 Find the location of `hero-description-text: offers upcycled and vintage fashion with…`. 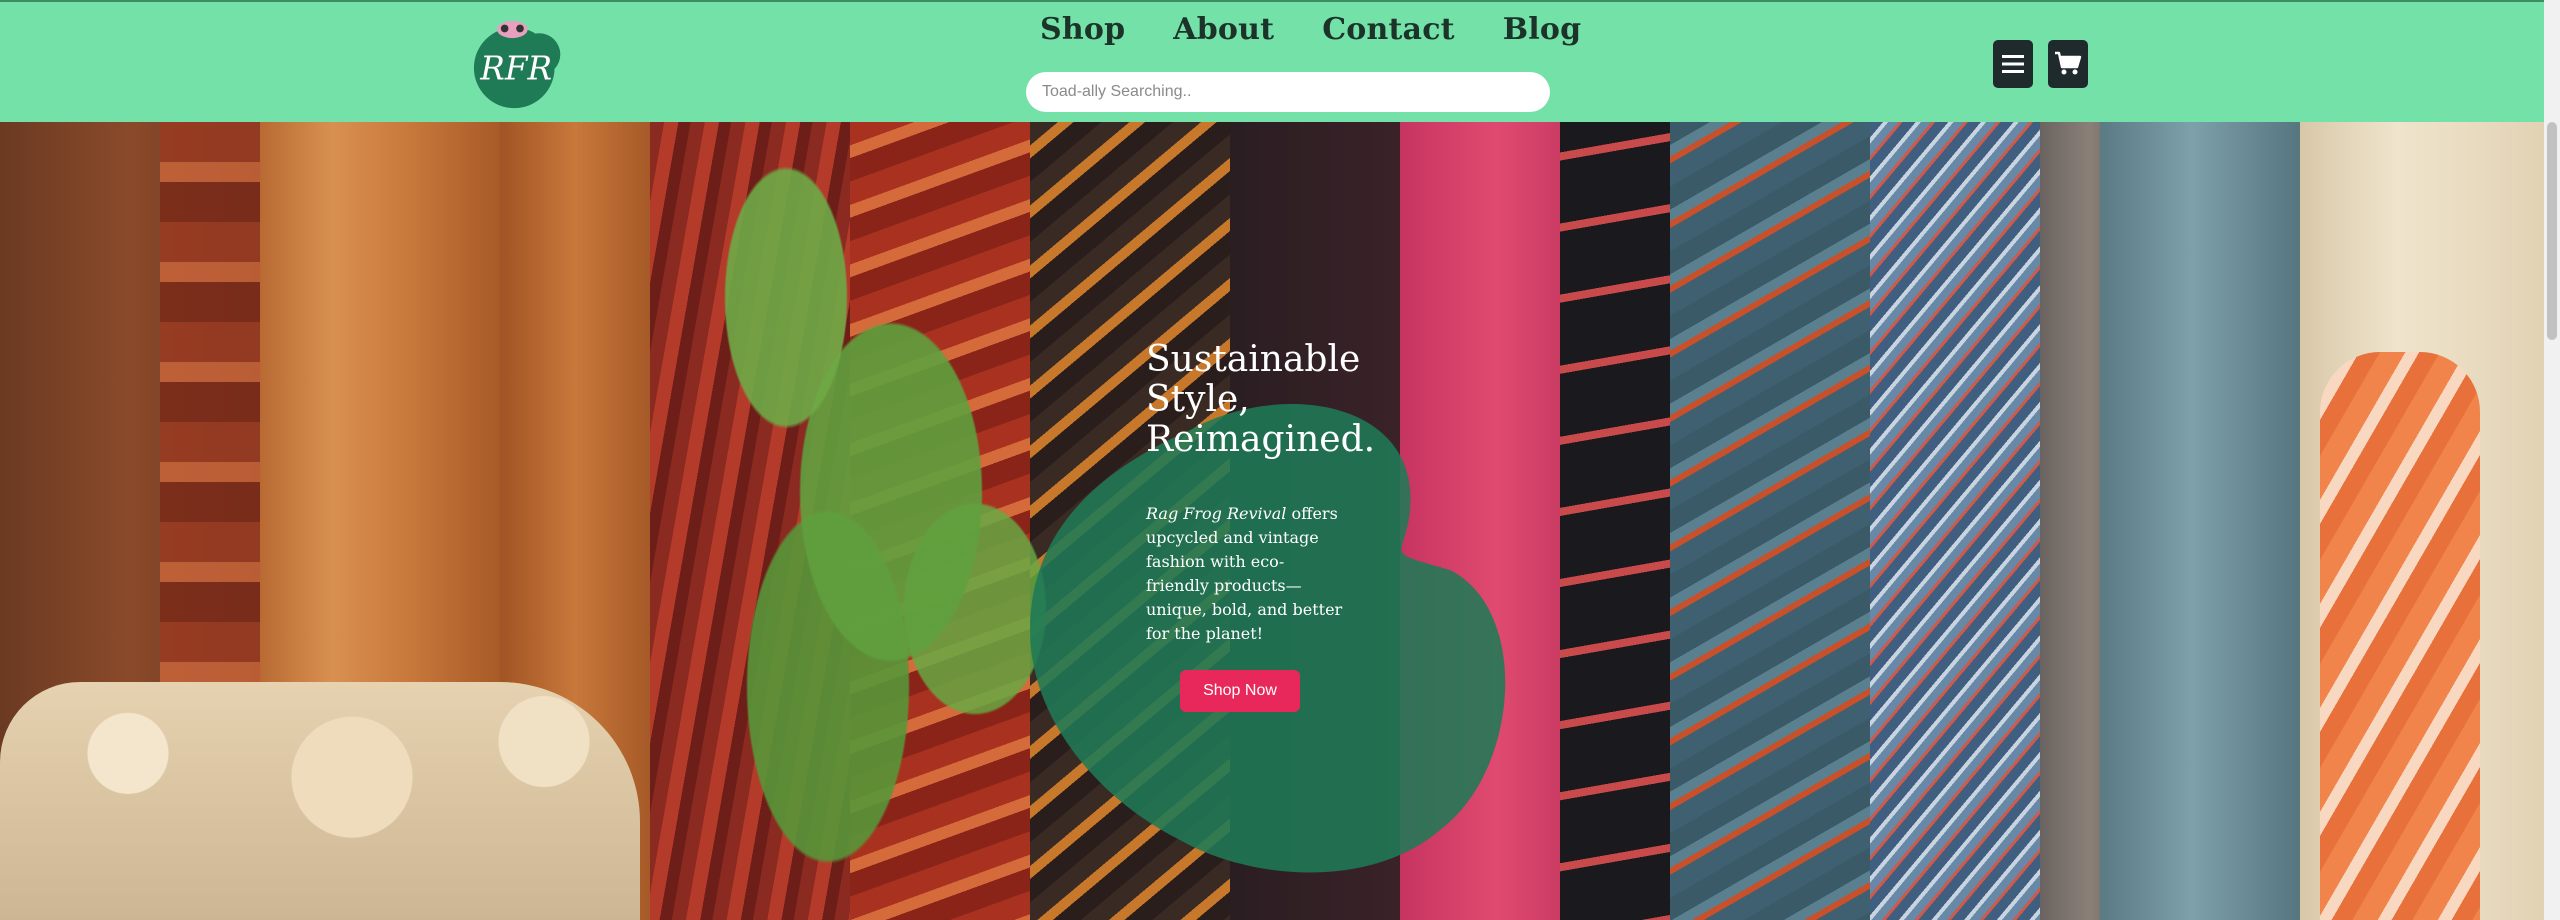

hero-description-text: offers upcycled and vintage fashion with… is located at coordinates (1244, 573).